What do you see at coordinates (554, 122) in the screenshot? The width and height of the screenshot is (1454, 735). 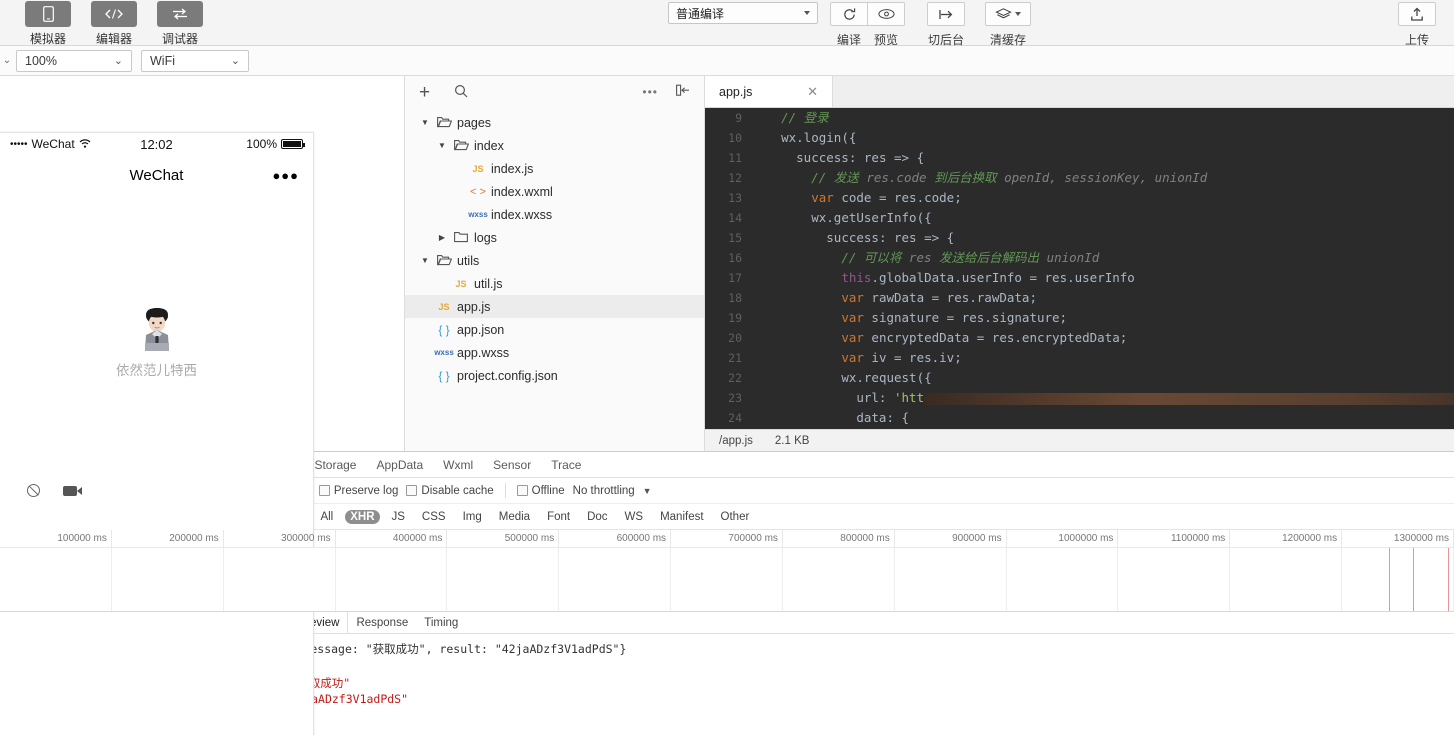 I see `file-tree-item-pages: ▼ pages` at bounding box center [554, 122].